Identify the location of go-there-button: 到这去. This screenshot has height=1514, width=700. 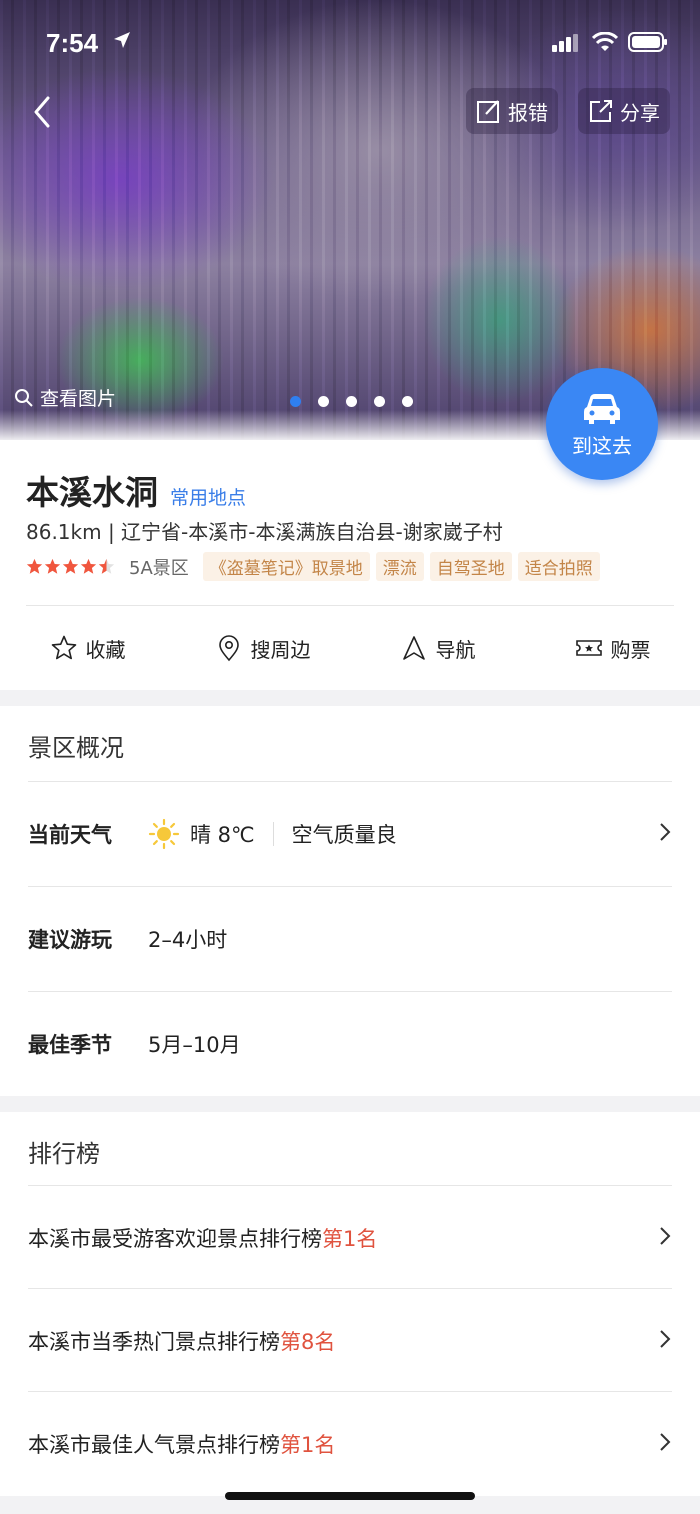
(602, 424).